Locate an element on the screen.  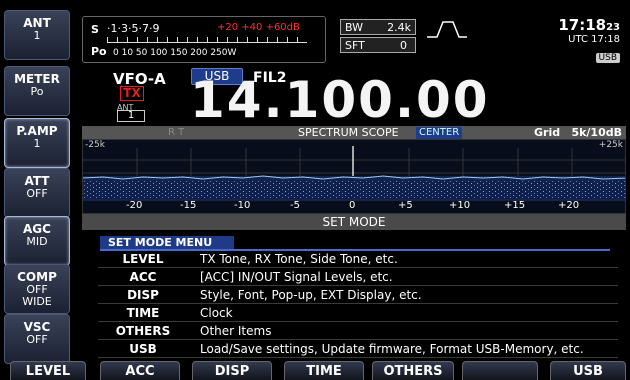
menu-item-desc: Clock is located at coordinates (216, 313).